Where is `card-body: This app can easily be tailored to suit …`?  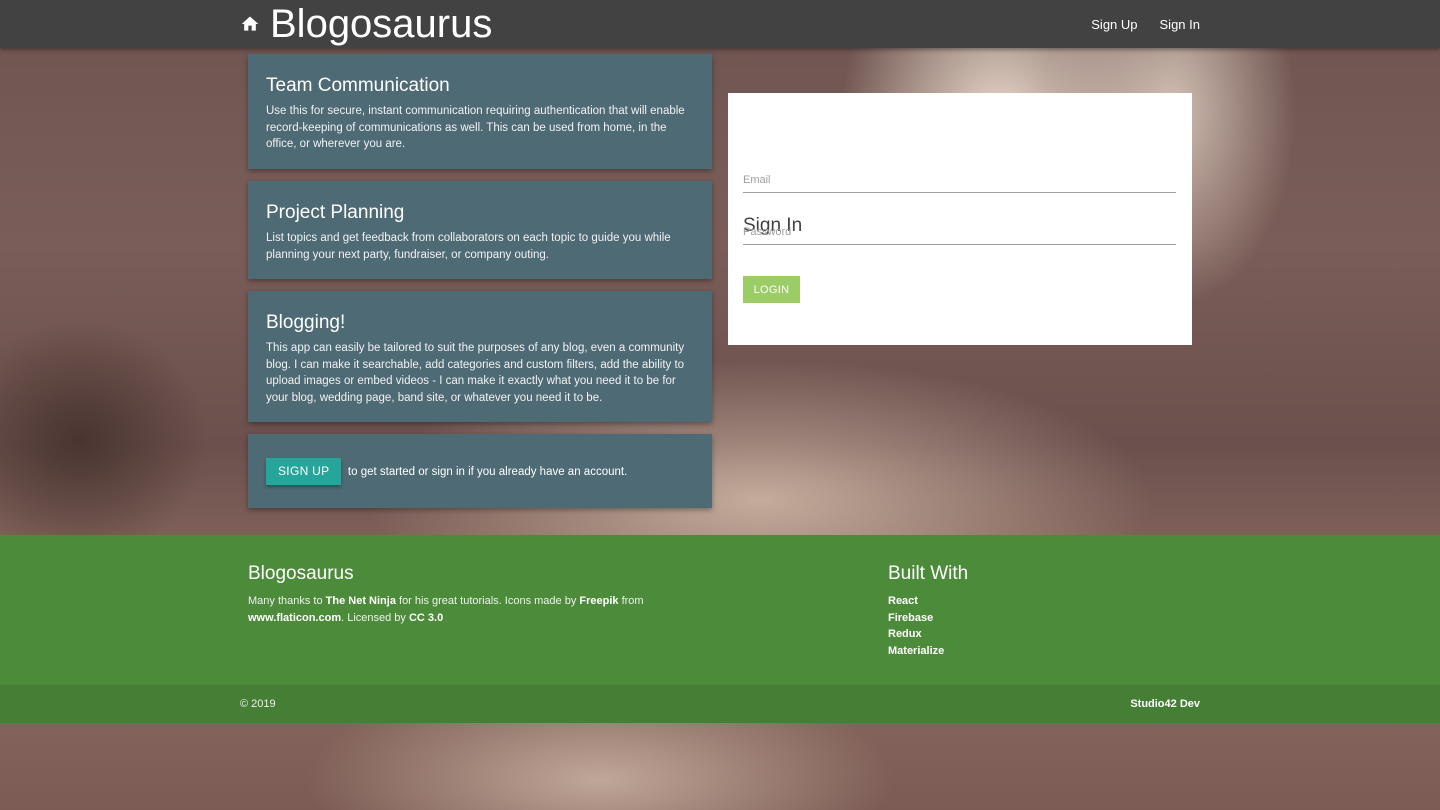
card-body: This app can easily be tailored to suit … is located at coordinates (475, 373).